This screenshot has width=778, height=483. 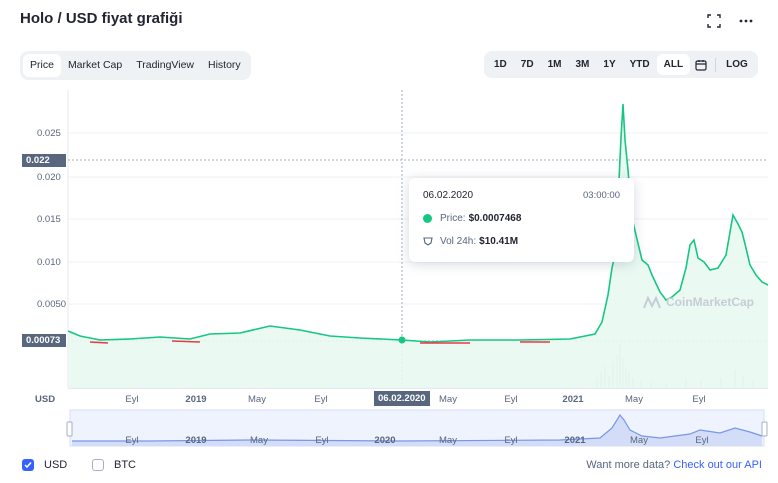 I want to click on coinmarketcap-watermark: CoinMarketCap, so click(x=698, y=302).